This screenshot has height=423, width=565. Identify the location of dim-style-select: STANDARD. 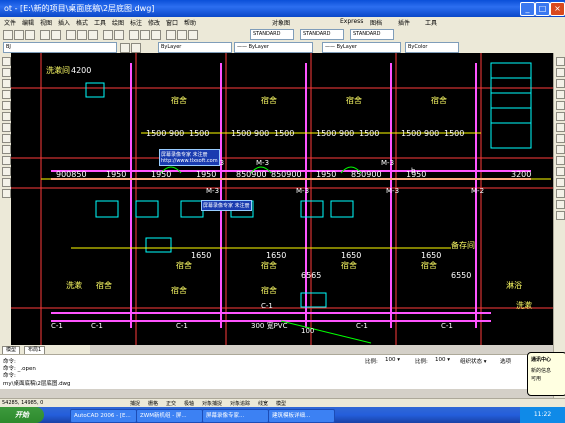
(322, 34).